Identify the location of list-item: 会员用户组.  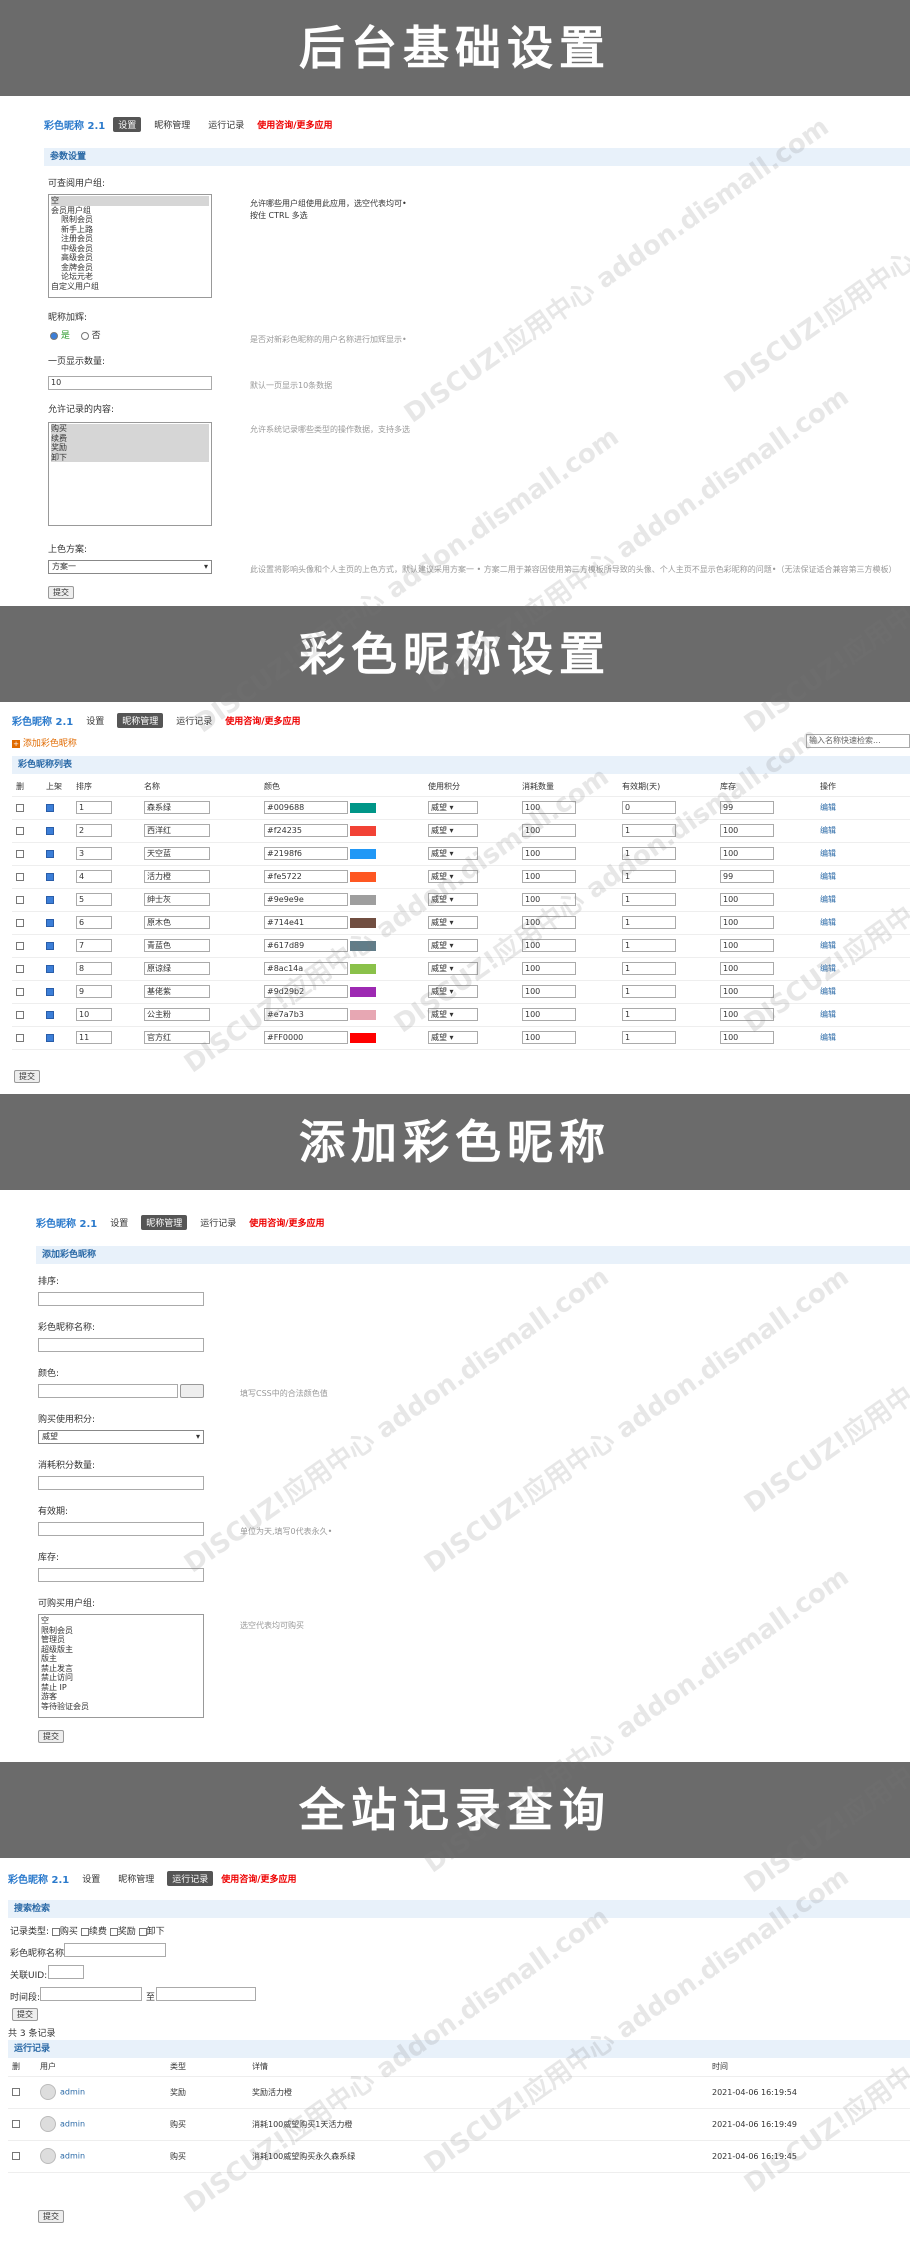
(130, 211).